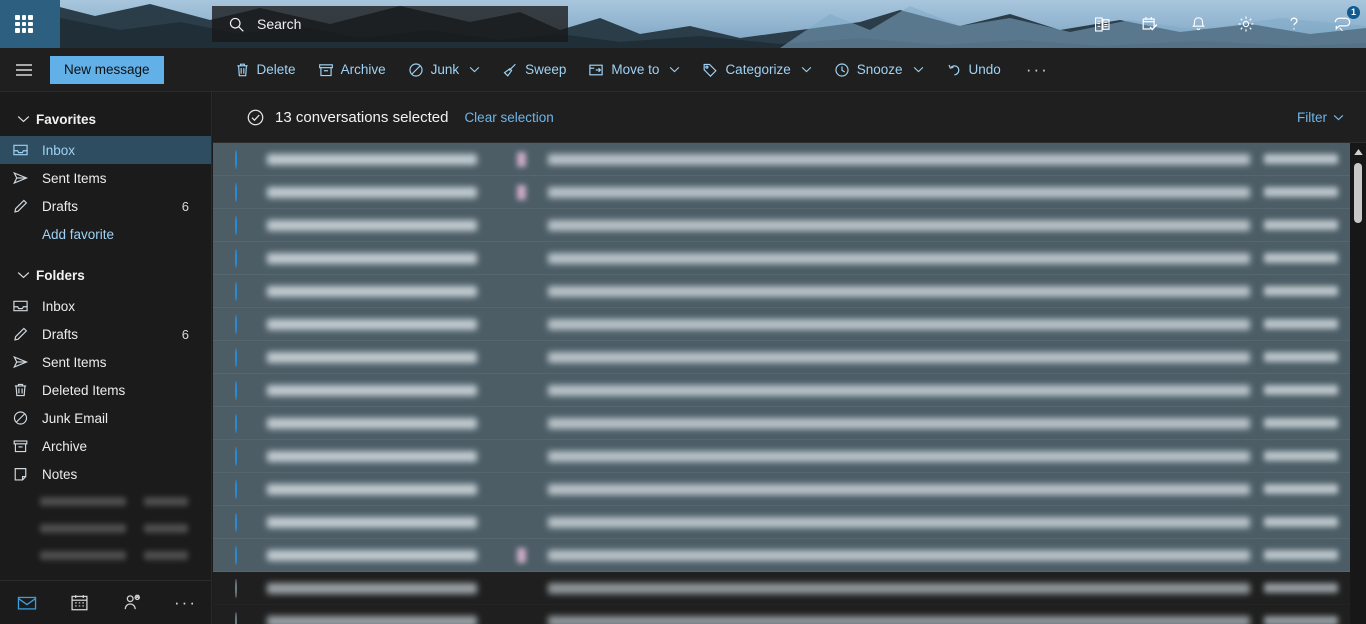  What do you see at coordinates (1358, 383) in the screenshot?
I see `message-list-scrollbar` at bounding box center [1358, 383].